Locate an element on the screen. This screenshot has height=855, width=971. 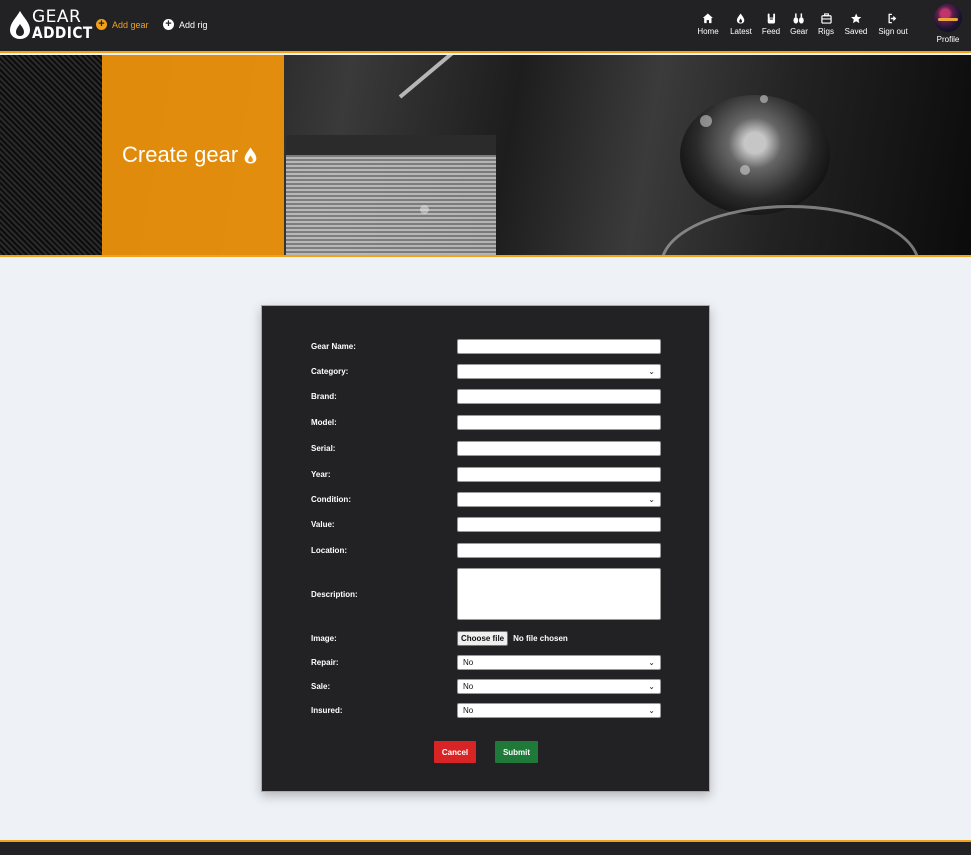
model-input is located at coordinates (559, 422).